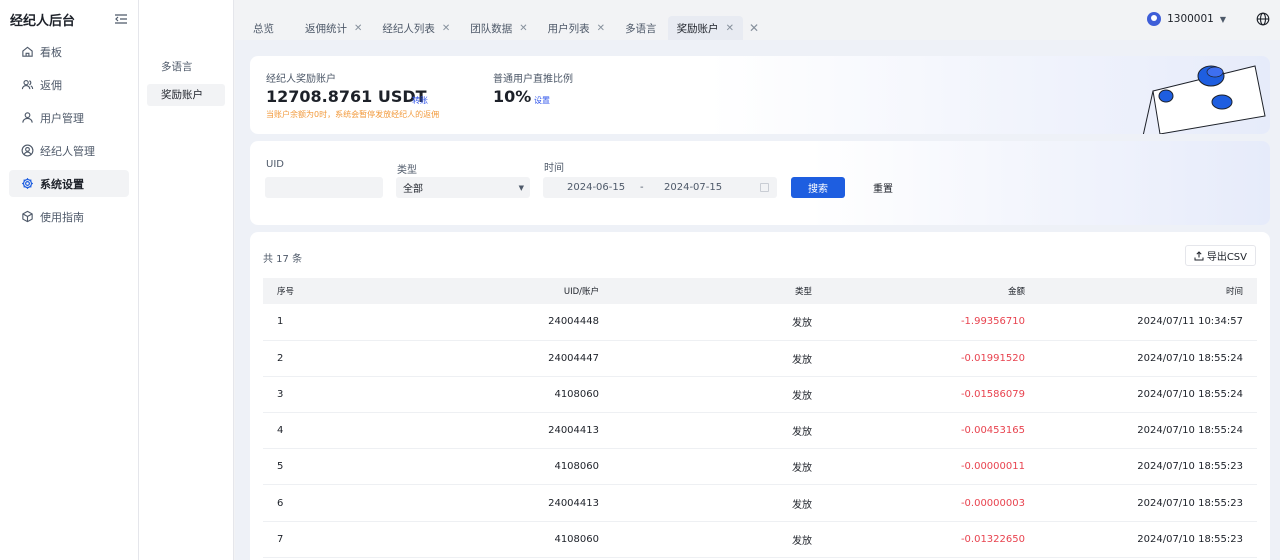 This screenshot has width=1280, height=560. I want to click on cell-uid: 24004413, so click(478, 431).